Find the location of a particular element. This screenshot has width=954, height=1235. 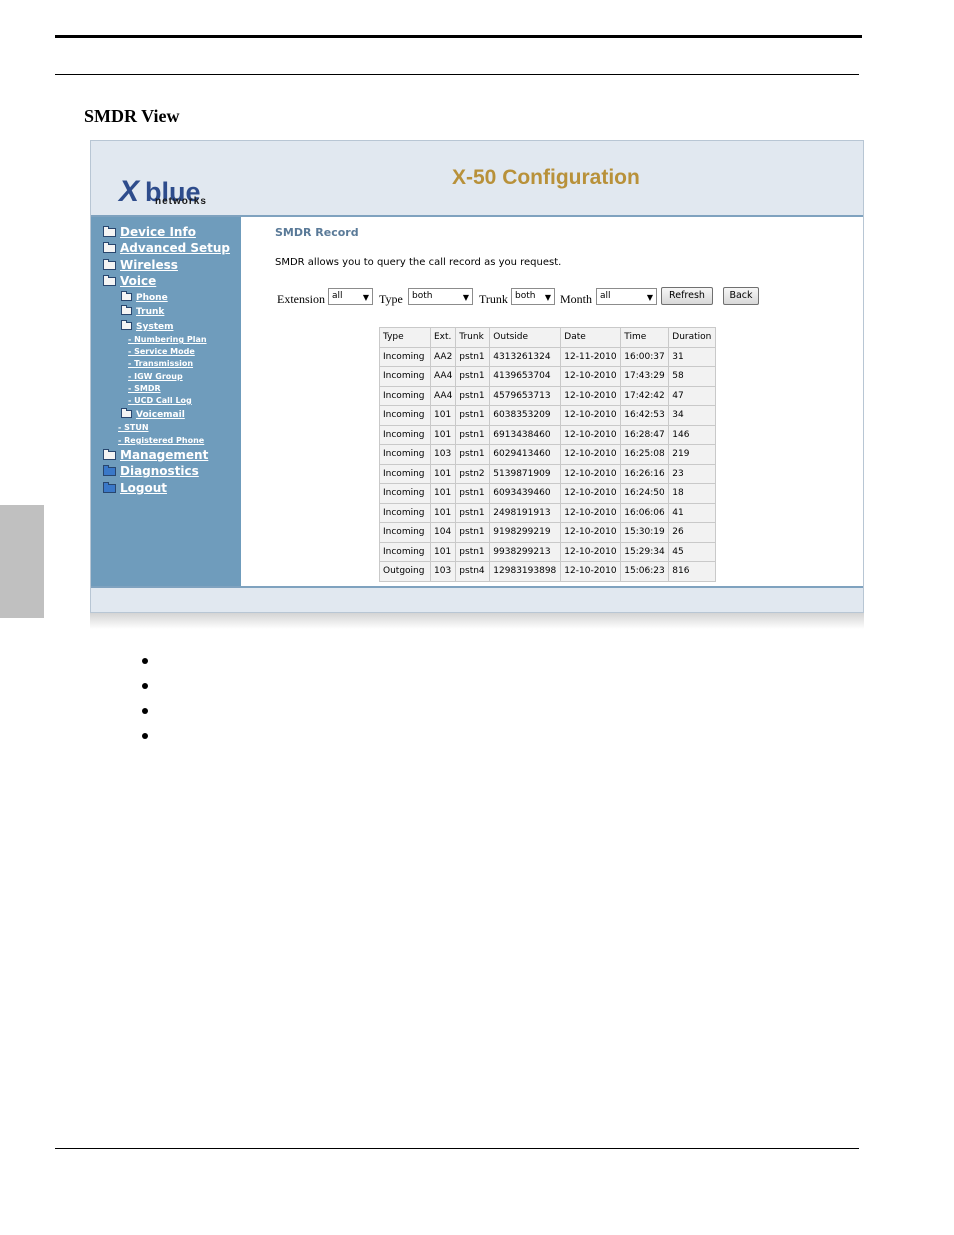

table-cell: 15:06:23 is located at coordinates (645, 571).